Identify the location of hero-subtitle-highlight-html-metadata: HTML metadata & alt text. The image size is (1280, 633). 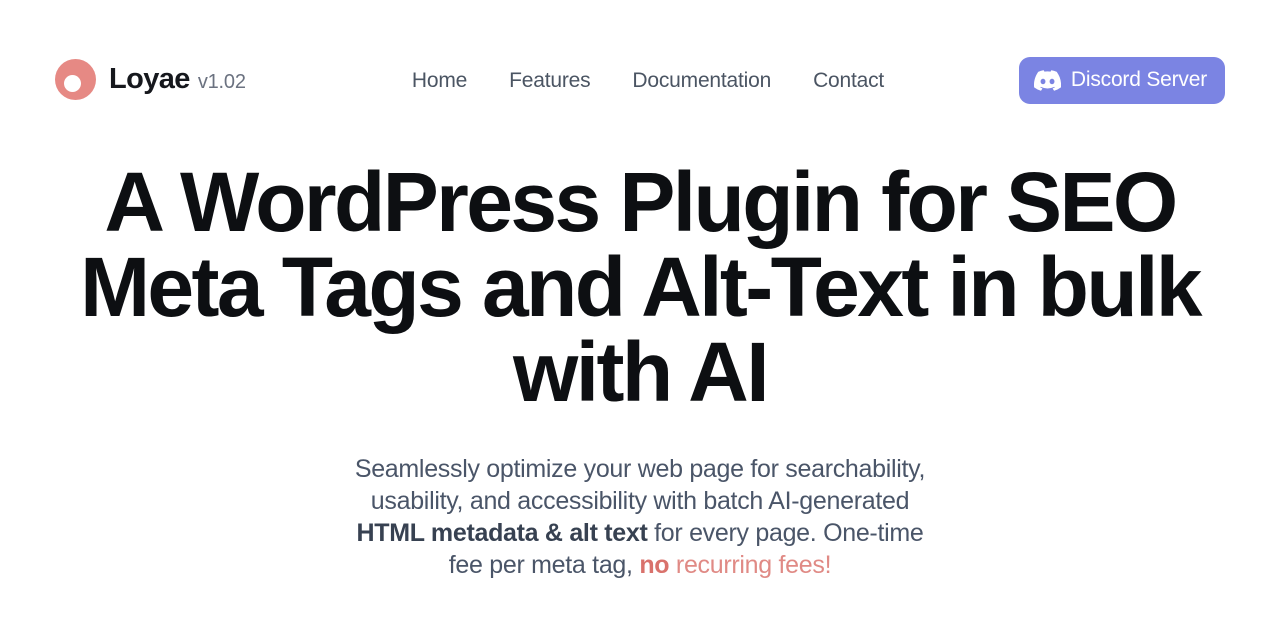
(502, 533).